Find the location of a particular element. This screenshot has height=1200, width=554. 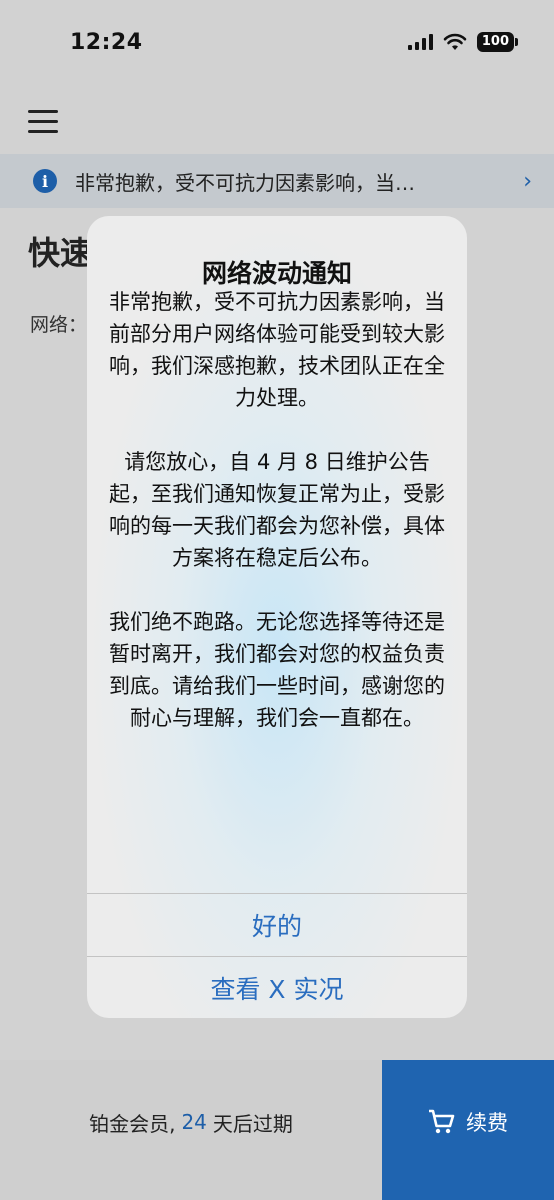

renew-button: 续费 is located at coordinates (468, 1130).